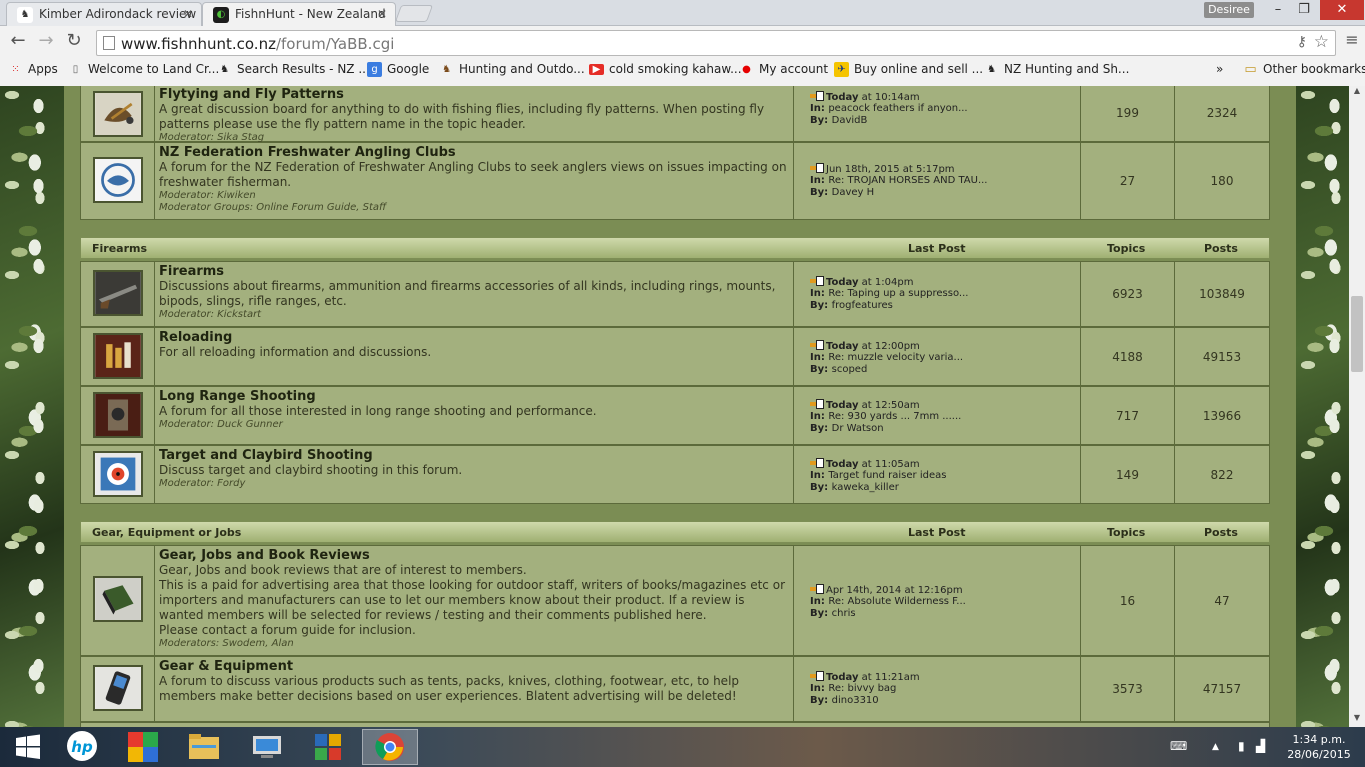 Image resolution: width=1365 pixels, height=767 pixels. Describe the element at coordinates (474, 396) in the screenshot. I see `forum-title: Long Range Shooting` at that location.